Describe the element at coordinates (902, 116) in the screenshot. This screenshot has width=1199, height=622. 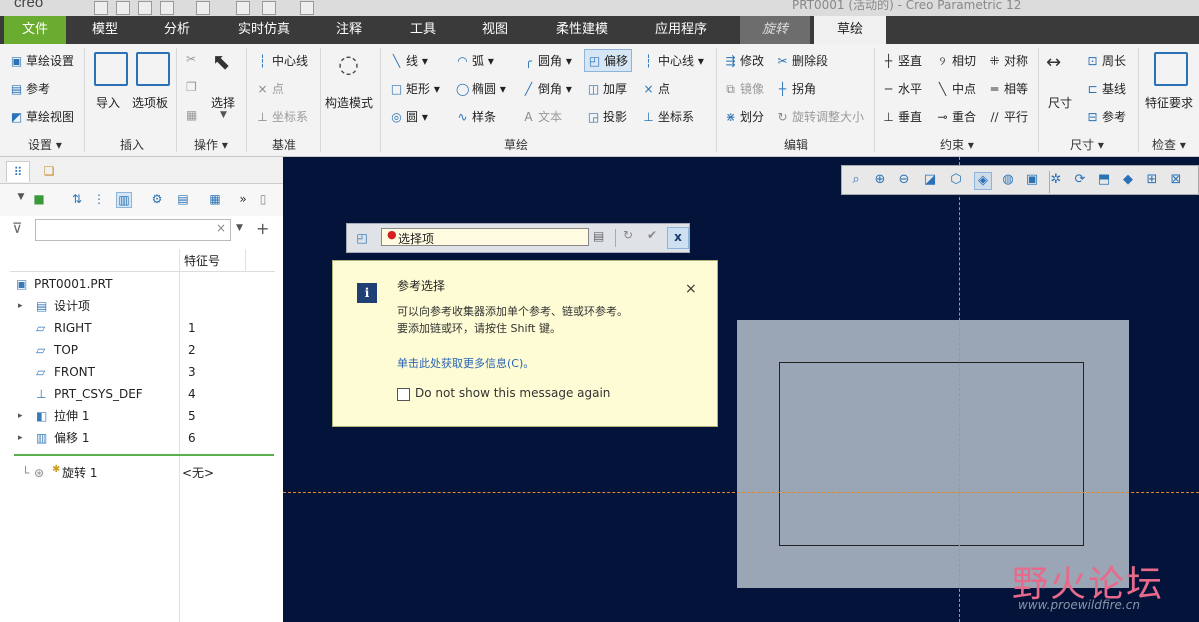
I see `perpendicular-constraint-button: ⊥ 垂直` at that location.